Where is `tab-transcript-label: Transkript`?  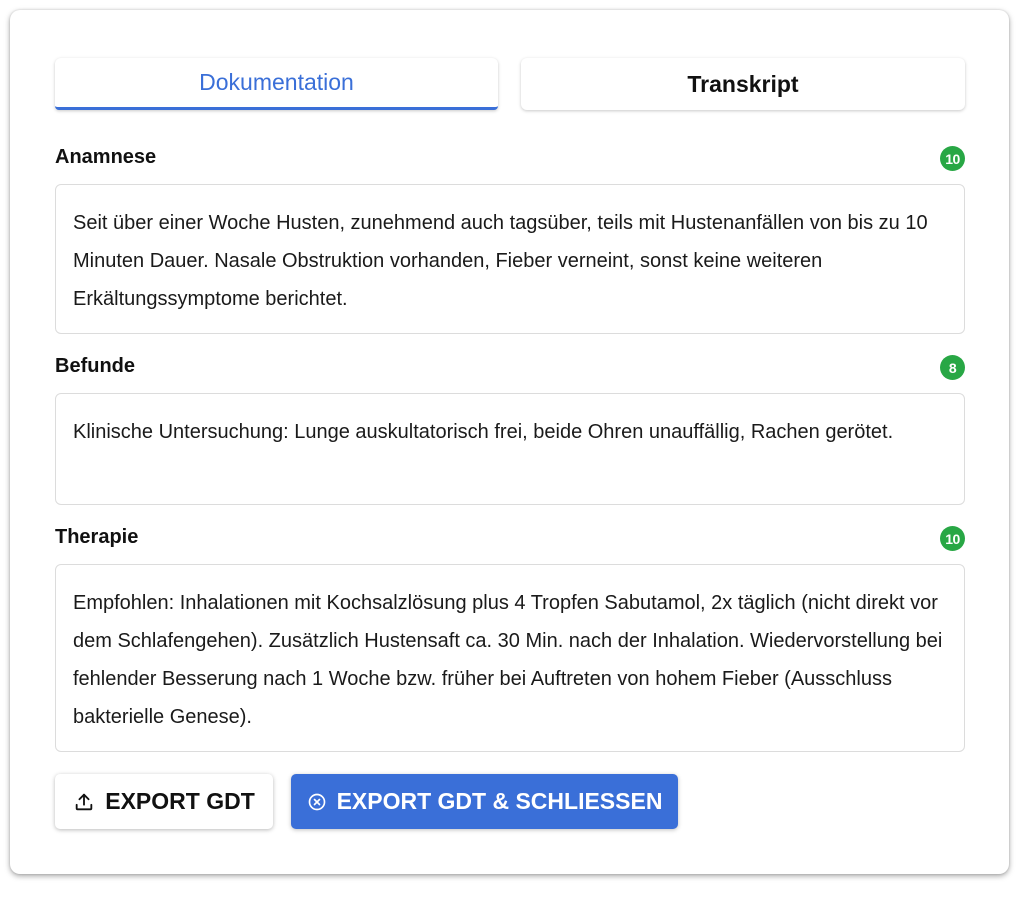 tab-transcript-label: Transkript is located at coordinates (743, 83).